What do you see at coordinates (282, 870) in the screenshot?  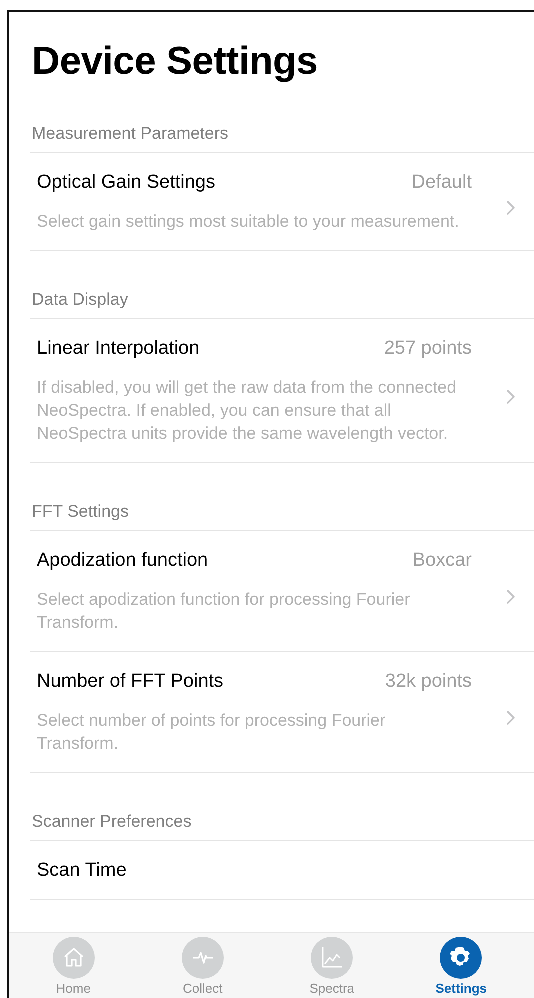 I see `settings-row: Scan Time` at bounding box center [282, 870].